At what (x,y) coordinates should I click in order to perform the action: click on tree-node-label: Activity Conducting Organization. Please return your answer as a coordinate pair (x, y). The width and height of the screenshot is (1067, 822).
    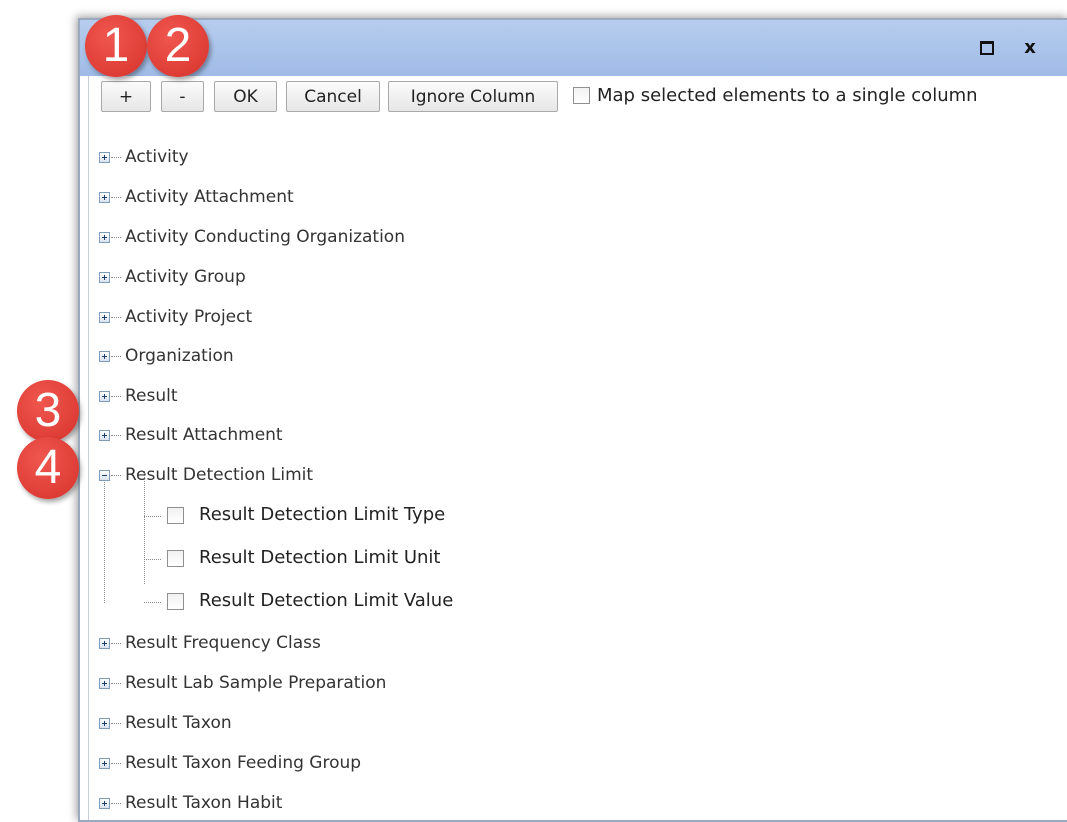
    Looking at the image, I should click on (265, 237).